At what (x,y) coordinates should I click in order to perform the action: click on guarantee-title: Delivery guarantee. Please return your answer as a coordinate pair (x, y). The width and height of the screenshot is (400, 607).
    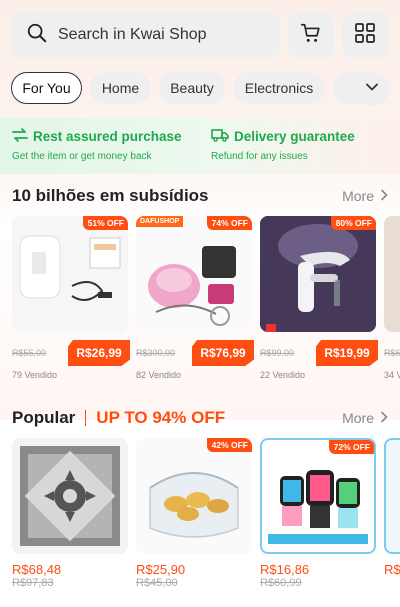
    Looking at the image, I should click on (294, 136).